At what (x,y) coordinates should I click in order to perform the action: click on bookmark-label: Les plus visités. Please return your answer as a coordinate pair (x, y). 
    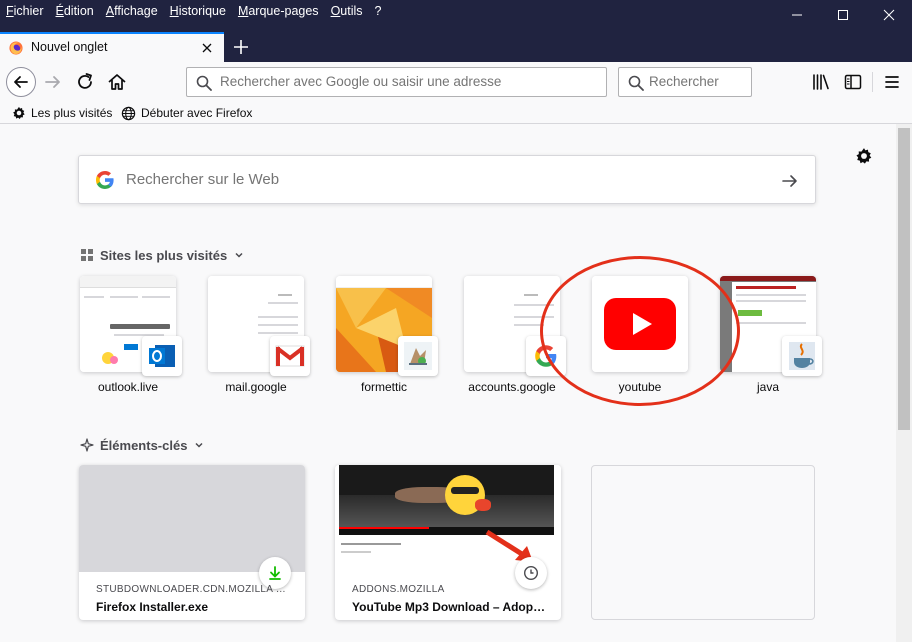
    Looking at the image, I should click on (72, 113).